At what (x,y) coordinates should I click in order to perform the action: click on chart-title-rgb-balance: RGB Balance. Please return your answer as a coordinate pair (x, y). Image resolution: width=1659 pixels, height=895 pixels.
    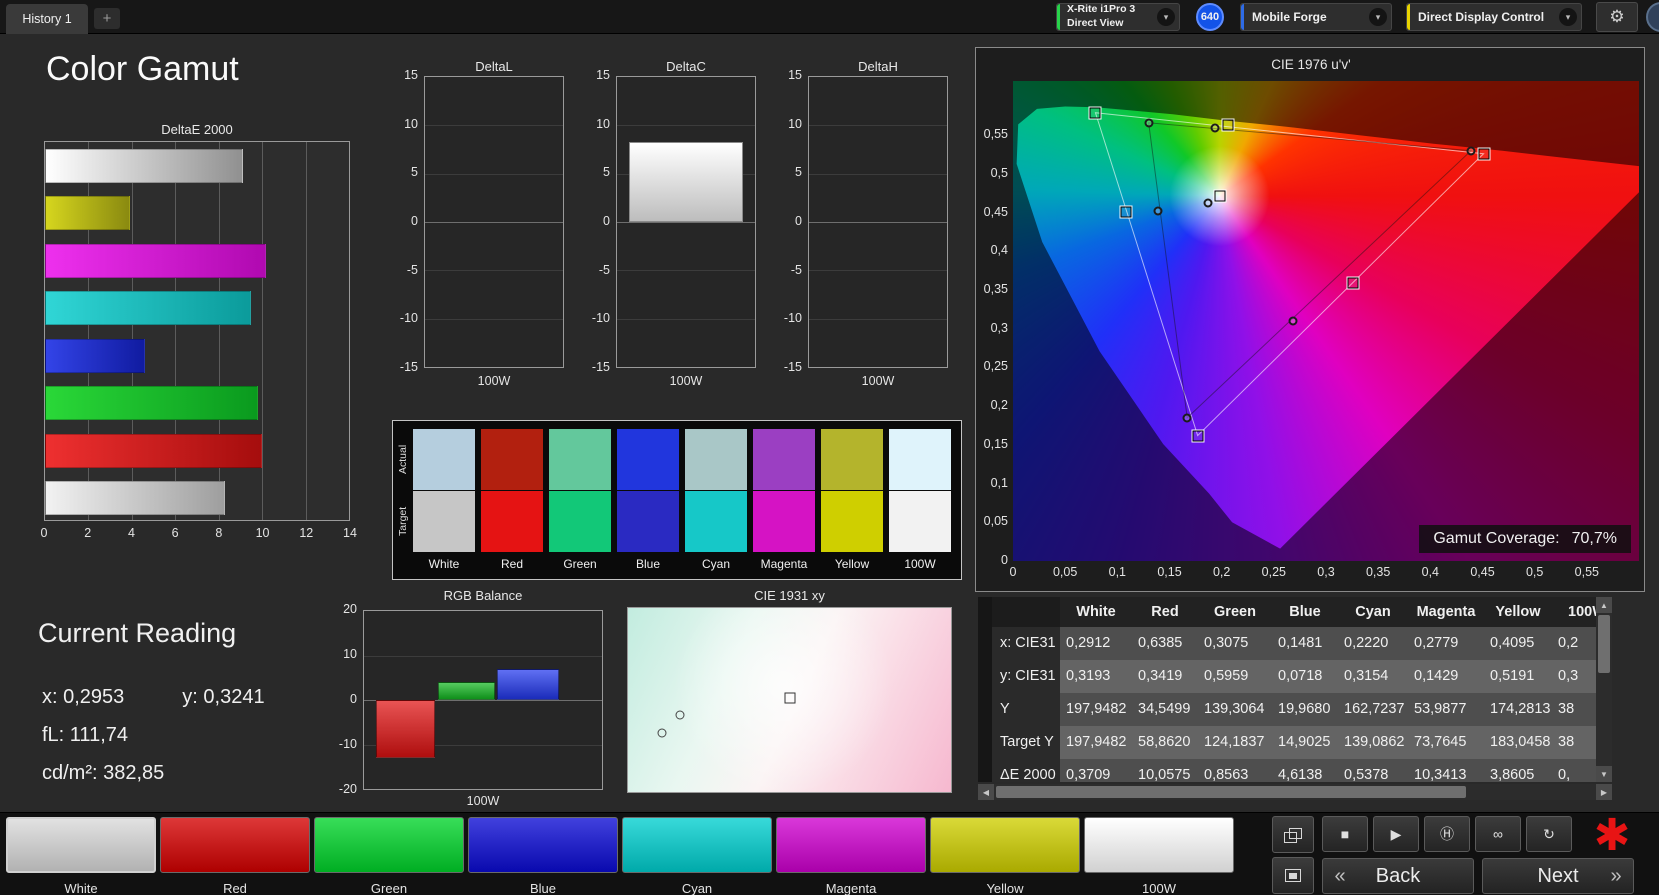
    Looking at the image, I should click on (483, 595).